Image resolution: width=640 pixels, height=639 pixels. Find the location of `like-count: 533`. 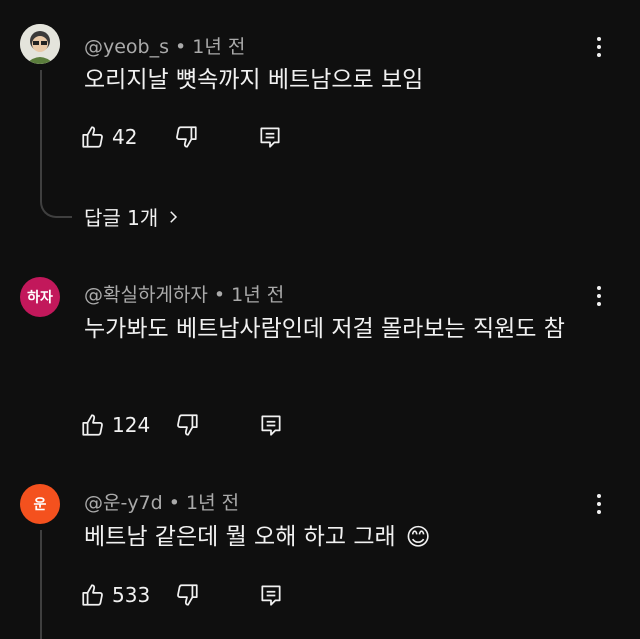

like-count: 533 is located at coordinates (131, 595).